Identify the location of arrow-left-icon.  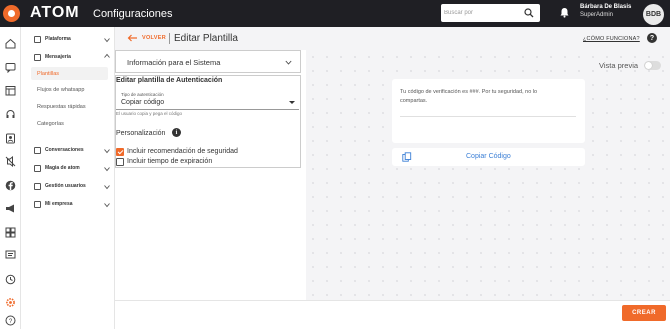
(132, 38).